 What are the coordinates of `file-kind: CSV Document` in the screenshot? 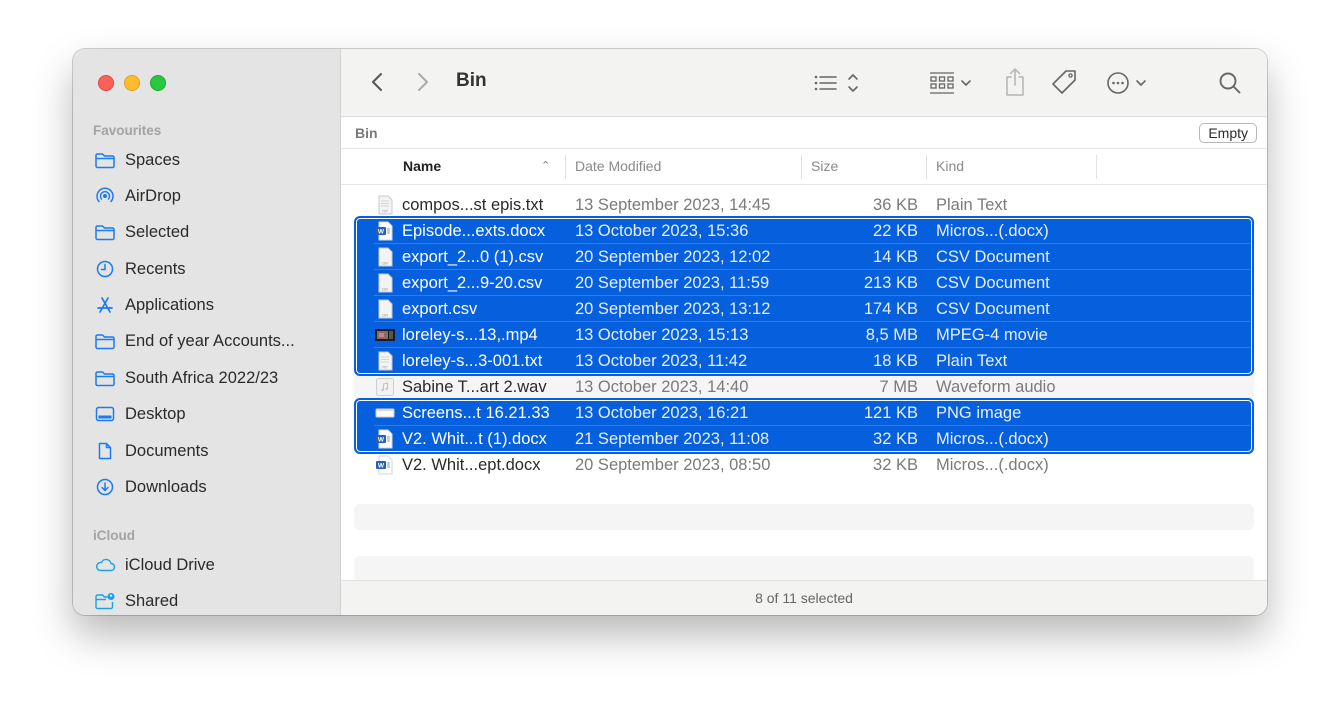 It's located at (993, 309).